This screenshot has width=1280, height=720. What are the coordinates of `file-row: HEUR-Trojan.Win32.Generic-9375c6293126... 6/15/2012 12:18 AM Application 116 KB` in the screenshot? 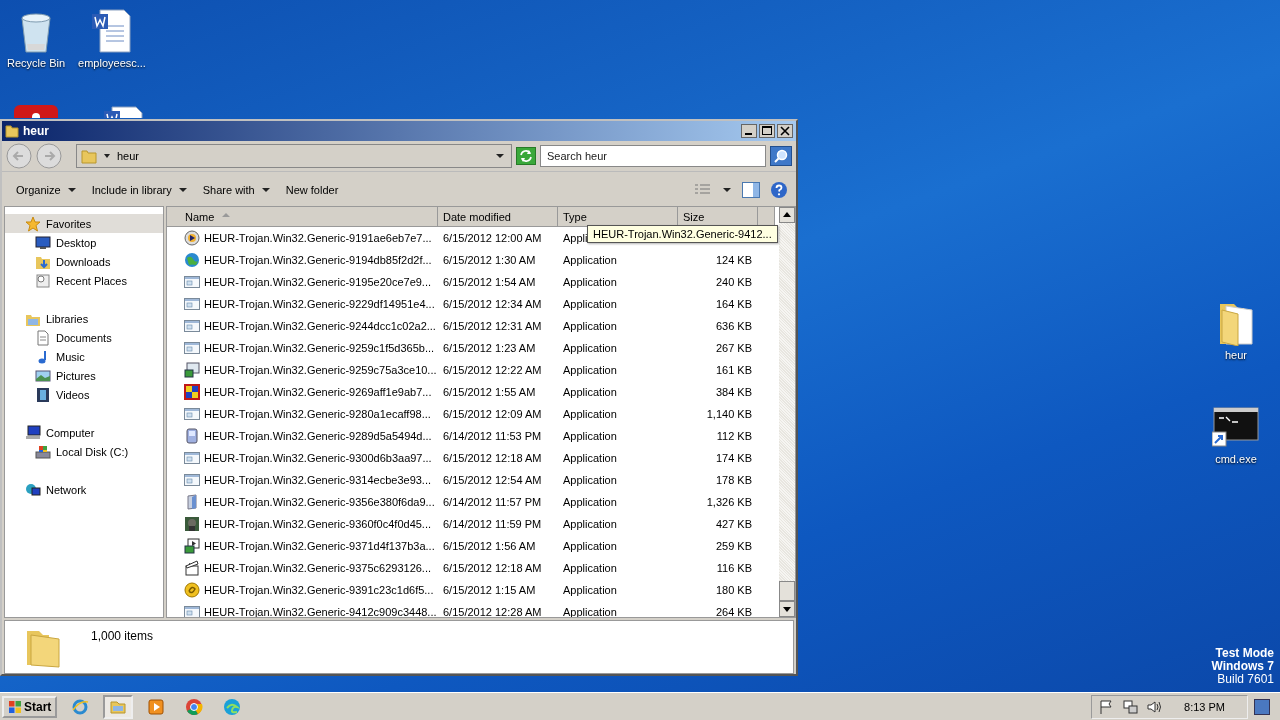 It's located at (462, 568).